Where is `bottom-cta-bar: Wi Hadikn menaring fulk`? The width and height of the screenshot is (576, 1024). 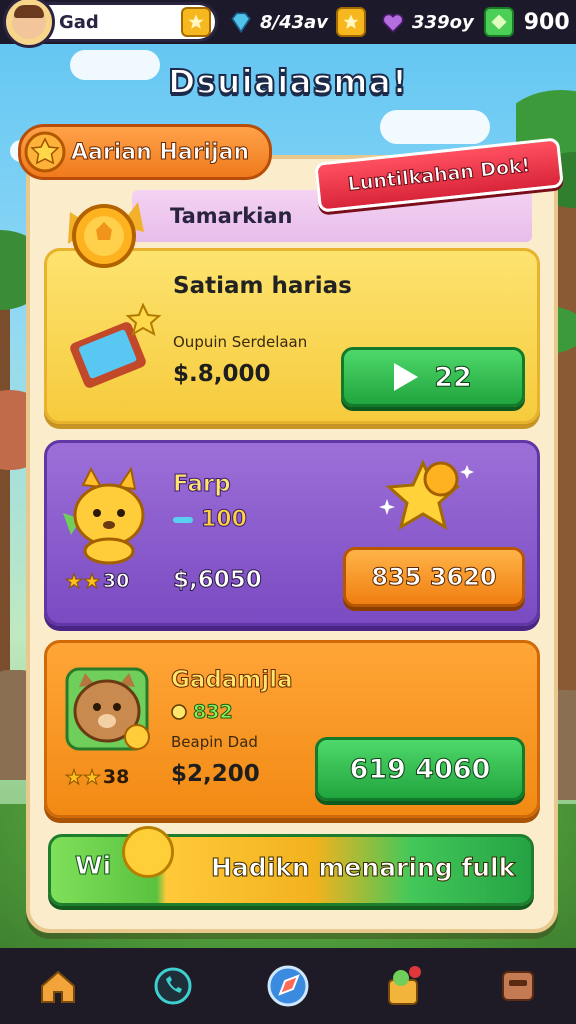
bottom-cta-bar: Wi Hadikn menaring fulk is located at coordinates (291, 870).